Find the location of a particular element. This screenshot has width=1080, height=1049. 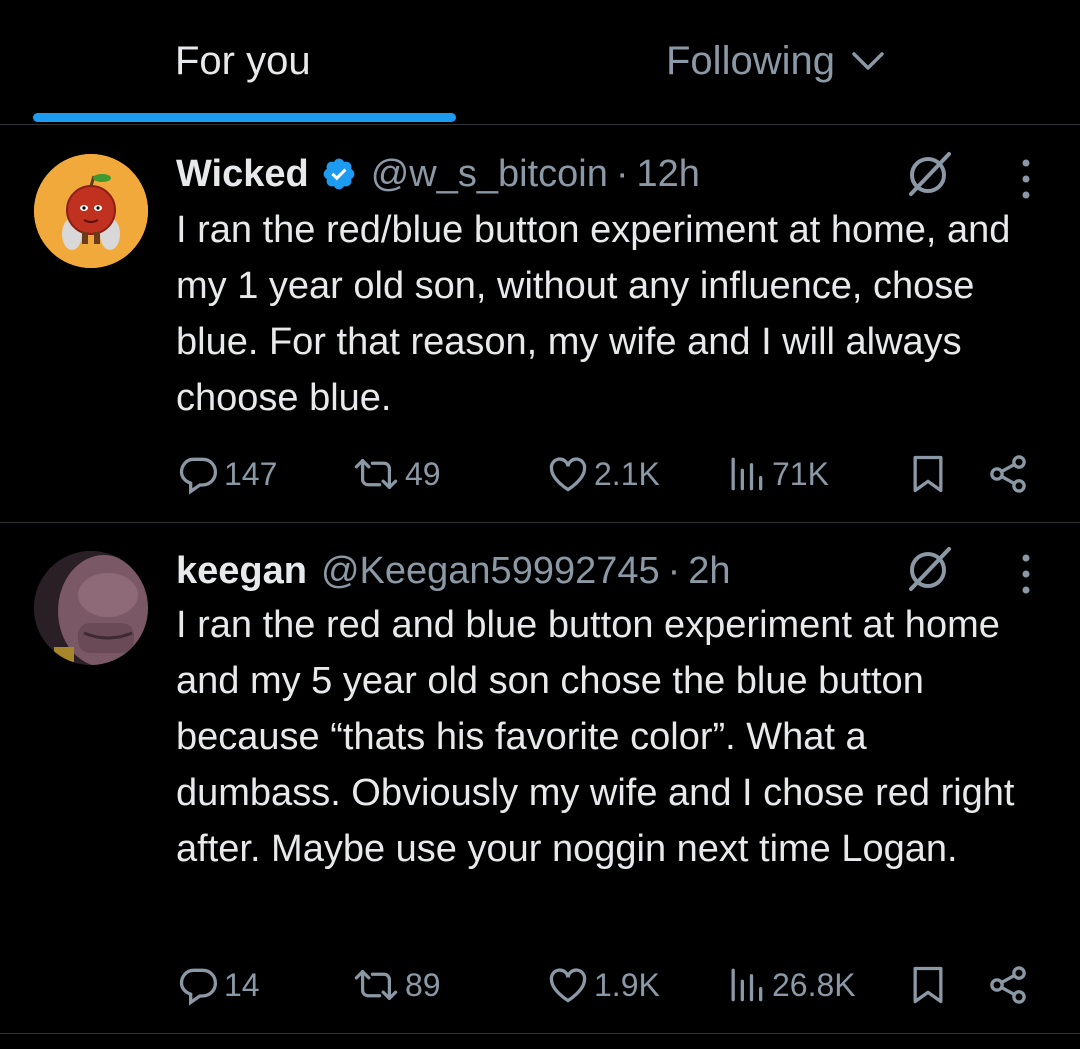

tweet-actions: 14 89 1.9K 26.8K is located at coordinates (606, 985).